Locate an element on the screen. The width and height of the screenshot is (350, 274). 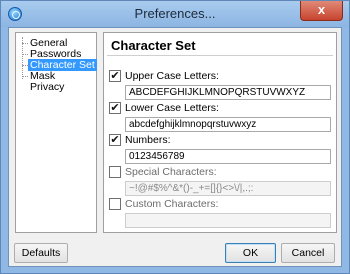
special-label: Special Characters: is located at coordinates (171, 172).